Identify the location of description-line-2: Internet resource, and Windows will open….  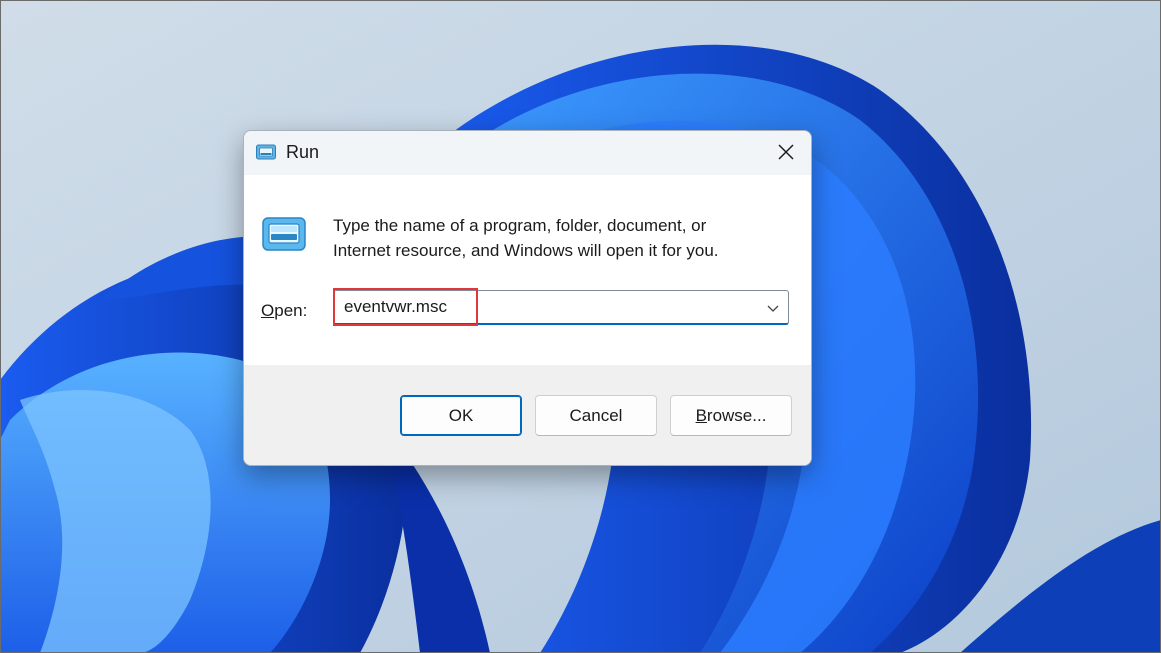
(526, 250).